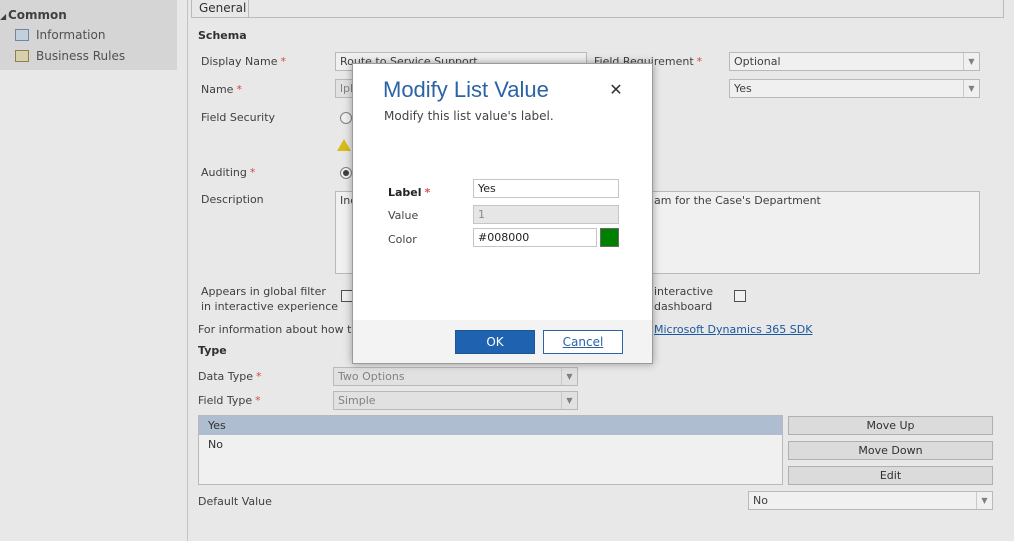  I want to click on label-input: Yes, so click(546, 188).